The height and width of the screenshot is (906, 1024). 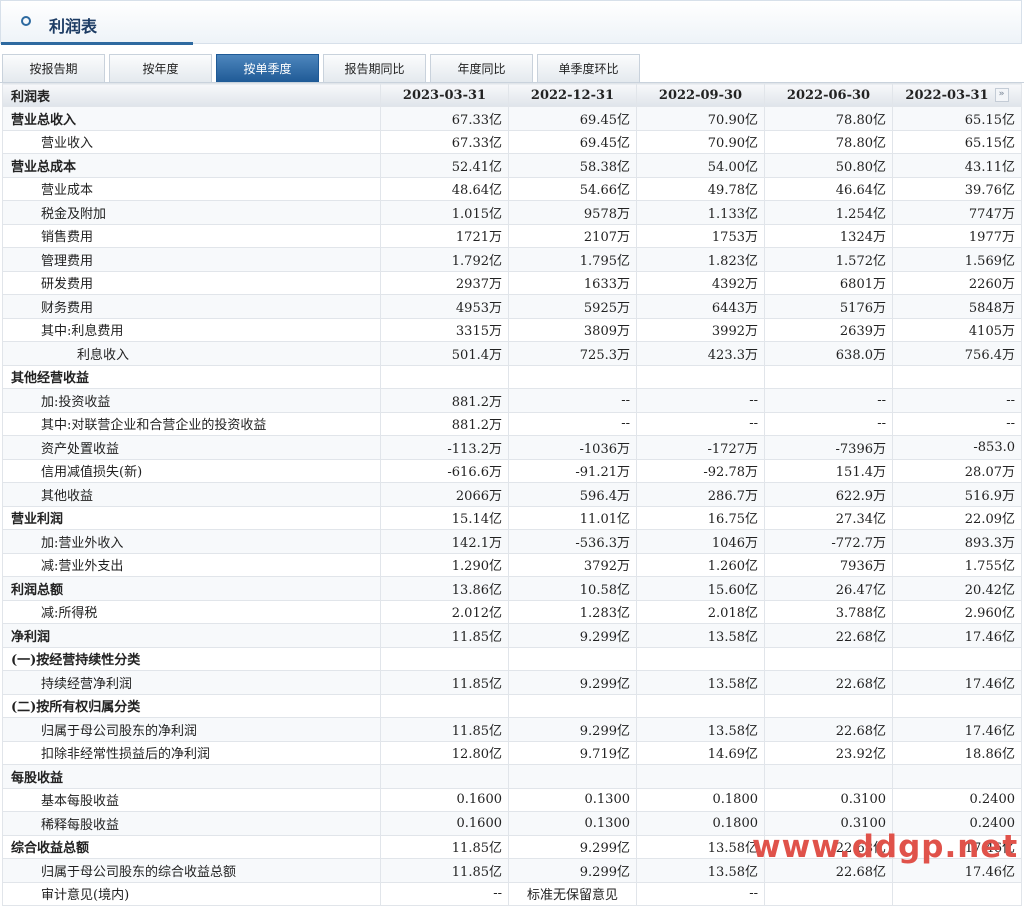 I want to click on tab-by-quarter: 按单季度, so click(x=267, y=68).